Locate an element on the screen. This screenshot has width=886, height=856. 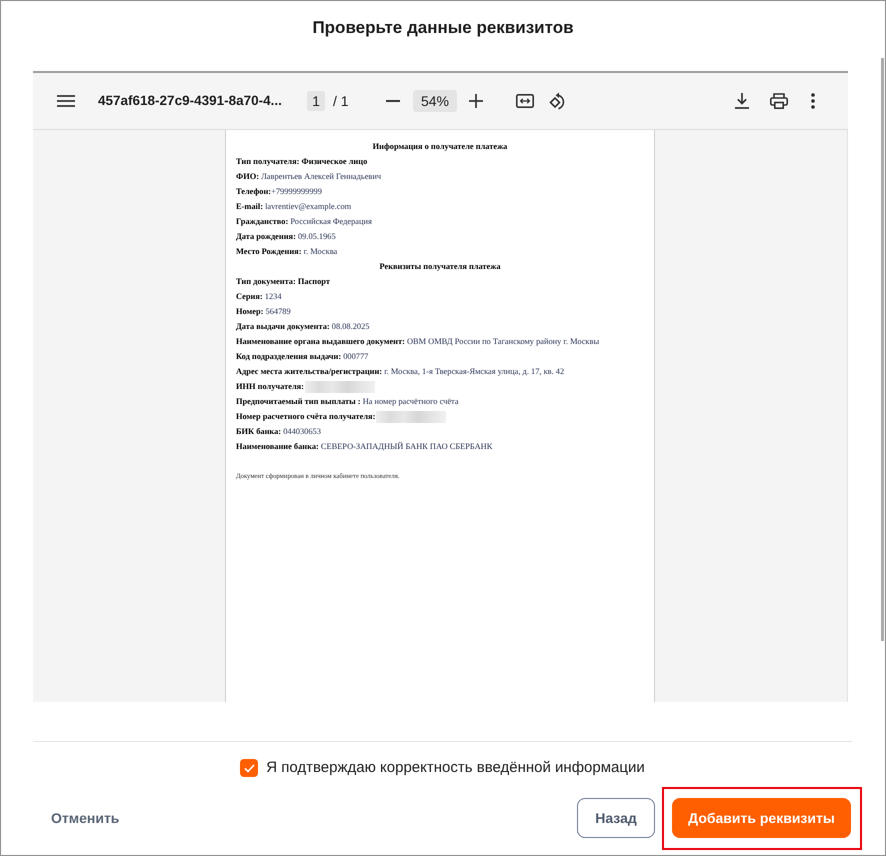
document-field-text: Телефон:+79999999999 is located at coordinates (279, 192).